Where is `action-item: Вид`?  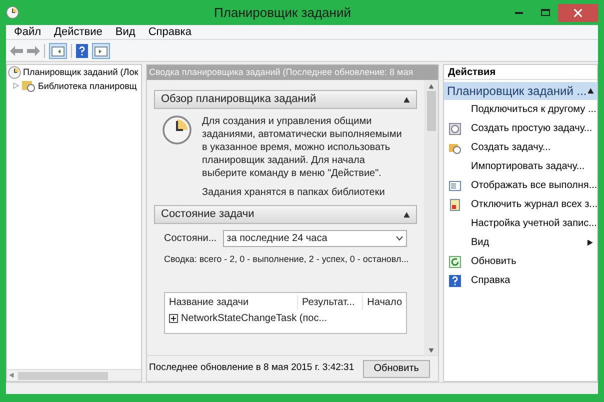 action-item: Вид is located at coordinates (520, 242).